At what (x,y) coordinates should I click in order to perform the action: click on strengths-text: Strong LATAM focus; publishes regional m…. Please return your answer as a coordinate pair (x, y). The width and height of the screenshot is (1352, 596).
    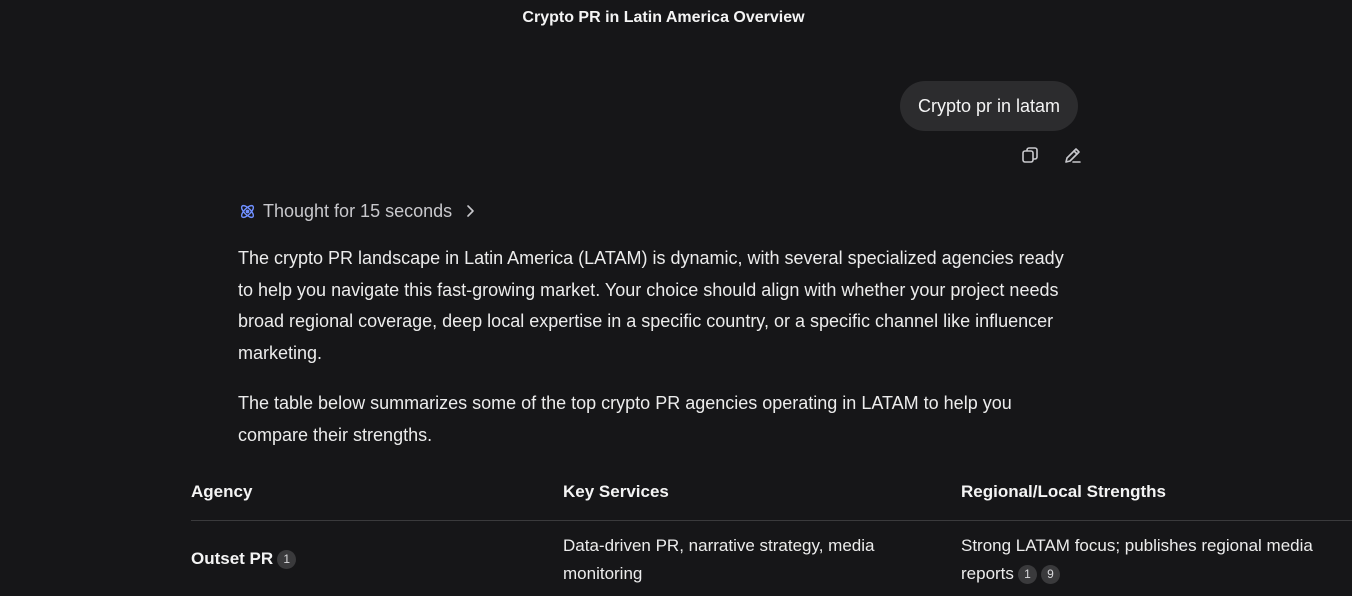
    Looking at the image, I should click on (1137, 559).